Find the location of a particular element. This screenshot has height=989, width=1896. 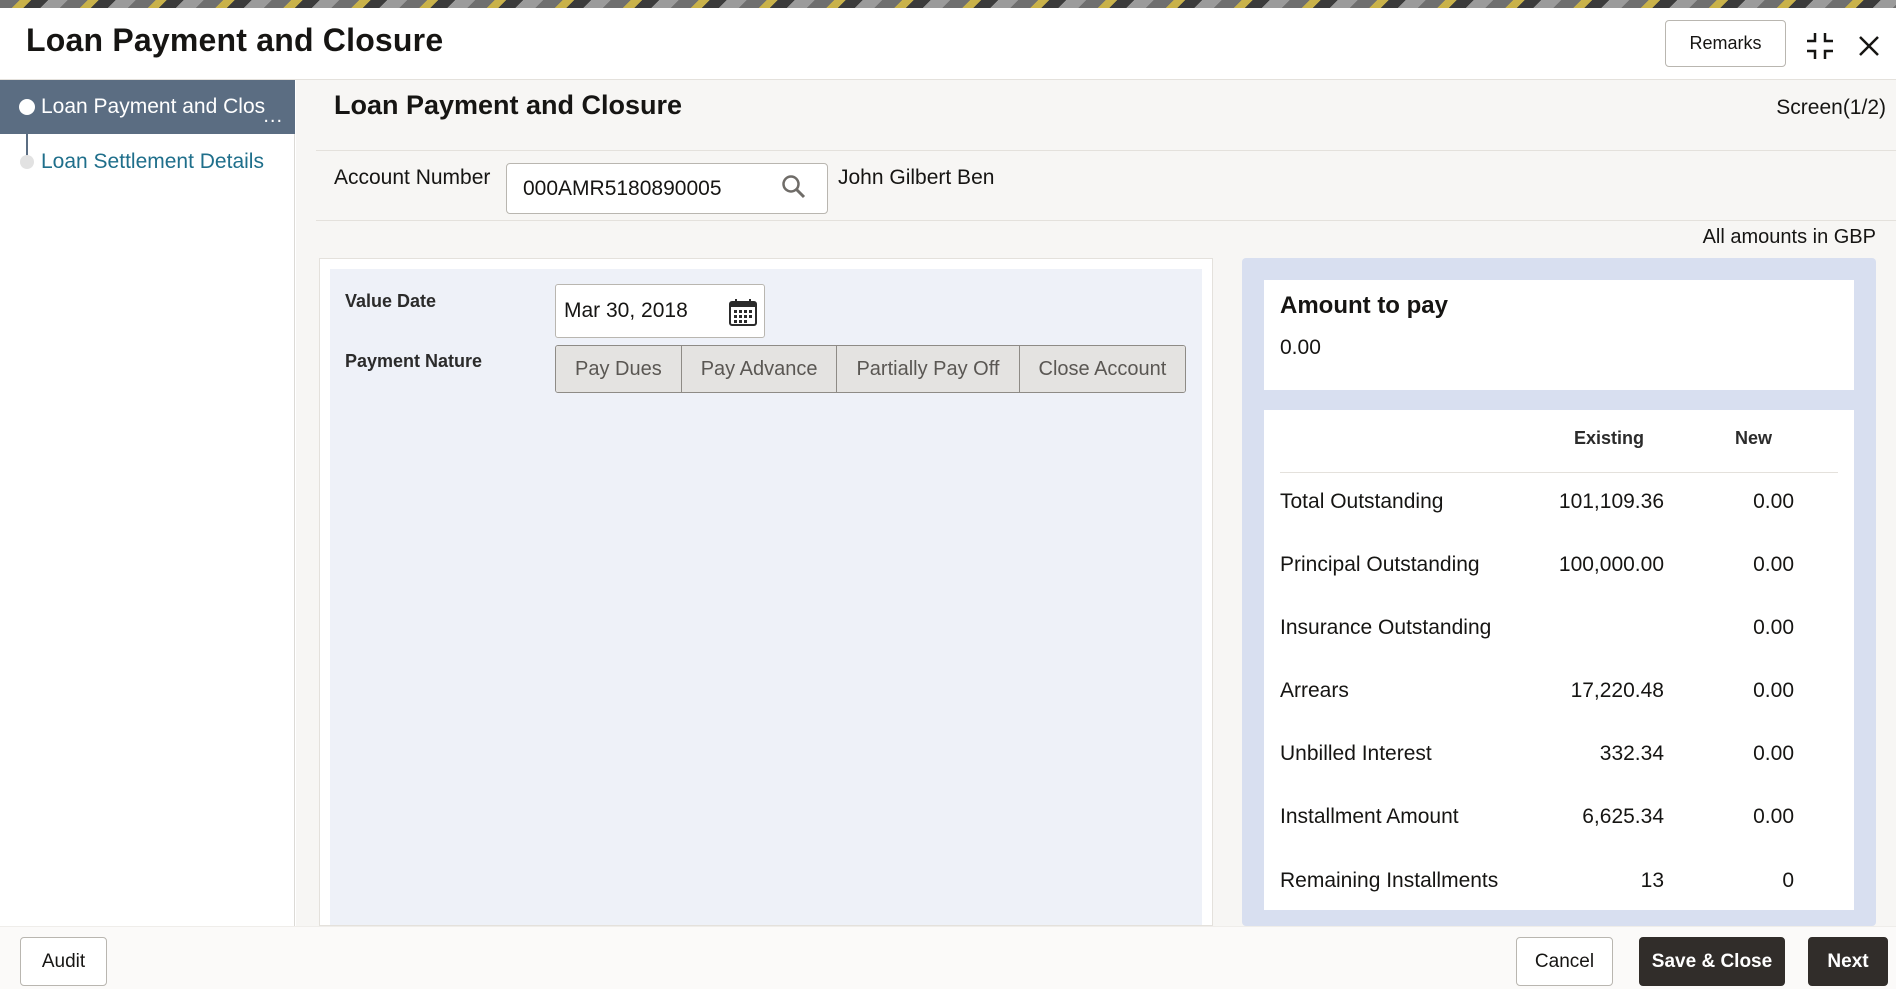

amount-to-pay-label: Amount to pay is located at coordinates (1364, 305).